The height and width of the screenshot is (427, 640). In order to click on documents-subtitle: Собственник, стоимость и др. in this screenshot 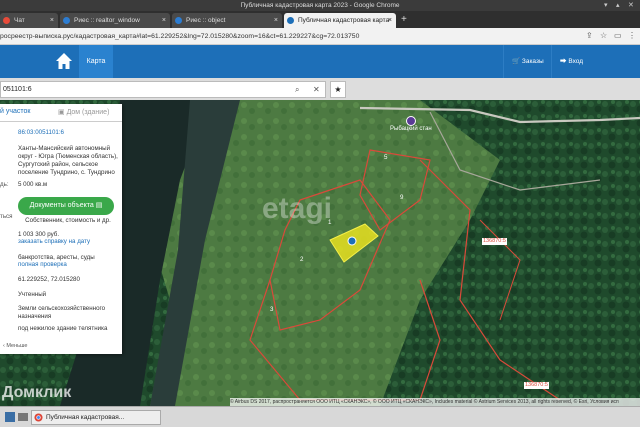, I will do `click(68, 220)`.